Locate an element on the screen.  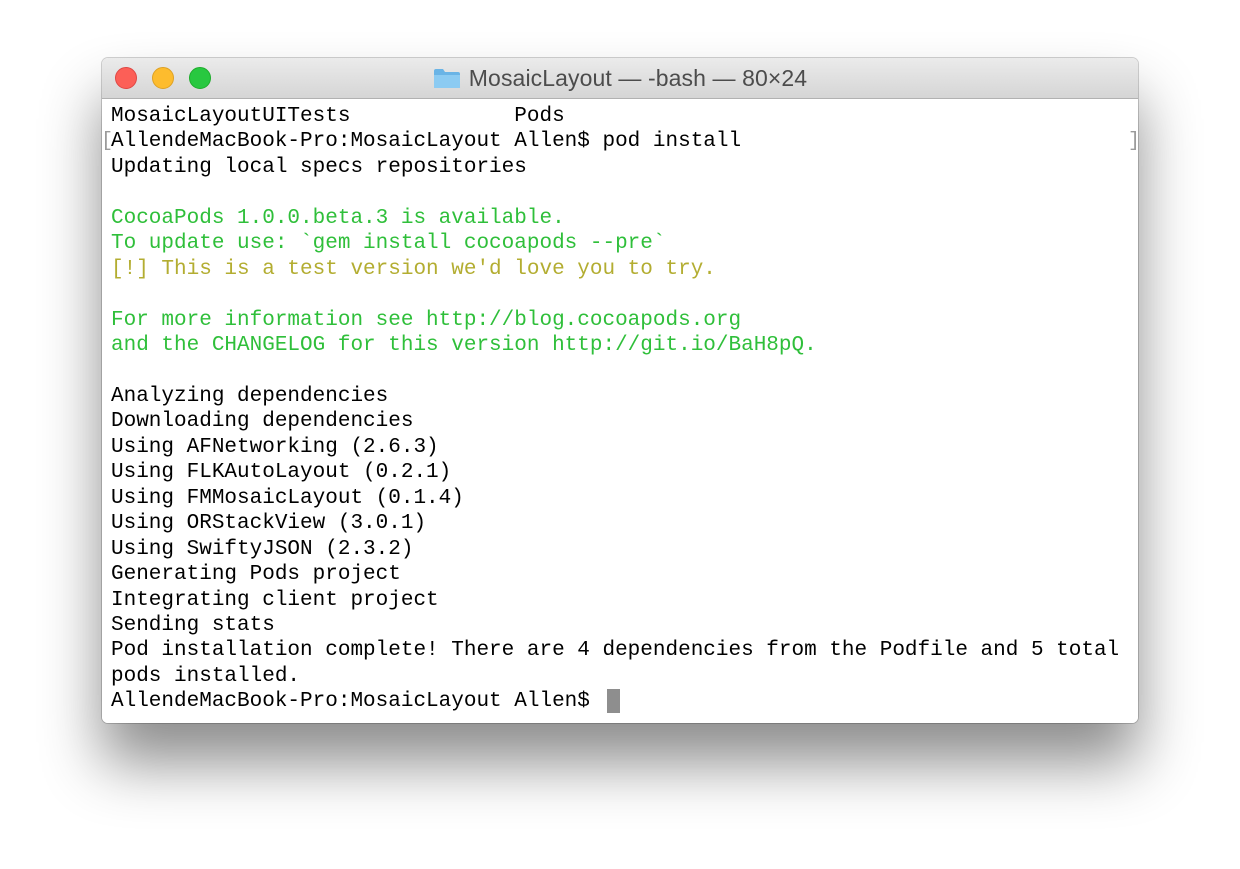
title-bar: MosaicLayout — -bash — 80×24 is located at coordinates (620, 78).